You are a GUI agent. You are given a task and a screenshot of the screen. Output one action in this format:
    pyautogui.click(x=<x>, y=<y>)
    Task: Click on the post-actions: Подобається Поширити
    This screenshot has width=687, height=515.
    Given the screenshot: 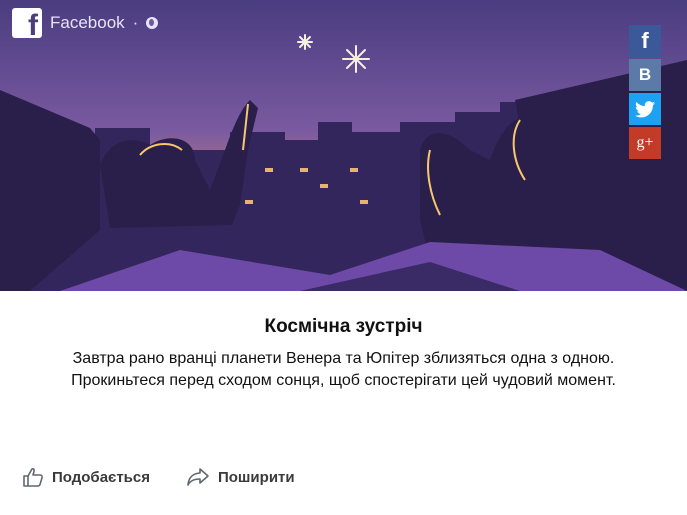 What is the action you would take?
    pyautogui.click(x=158, y=477)
    